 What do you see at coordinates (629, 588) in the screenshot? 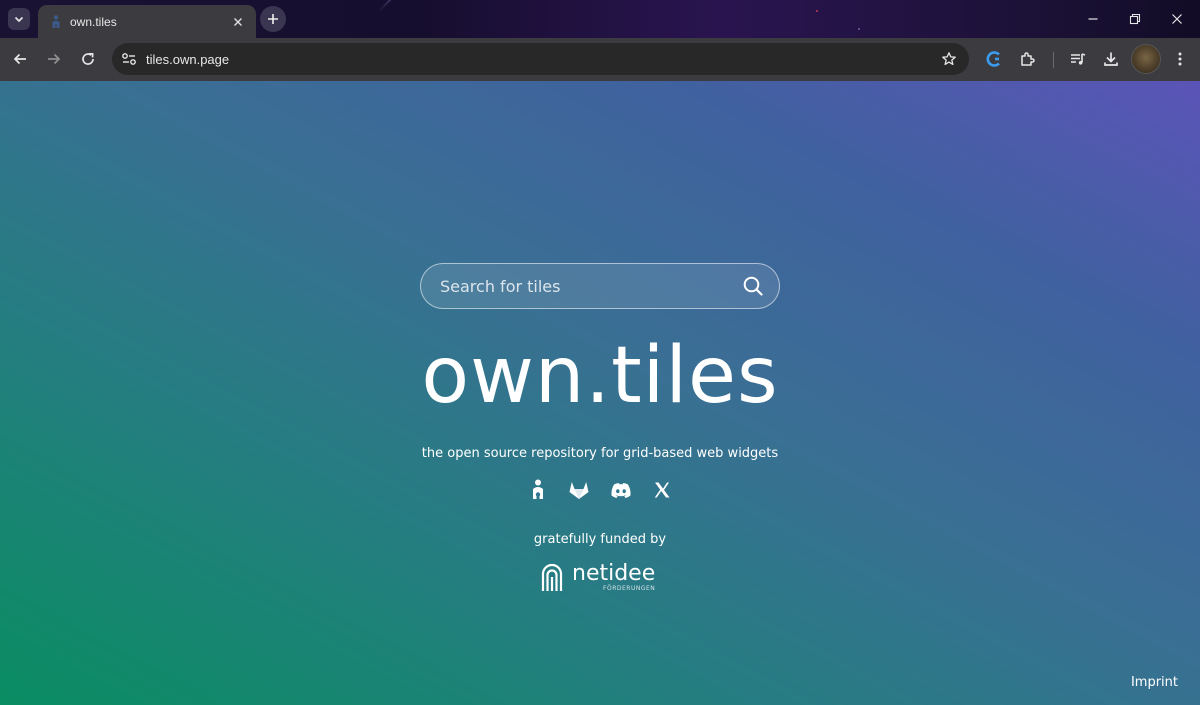
I see `sponsor-subtitle: FÖRDERUNGEN` at bounding box center [629, 588].